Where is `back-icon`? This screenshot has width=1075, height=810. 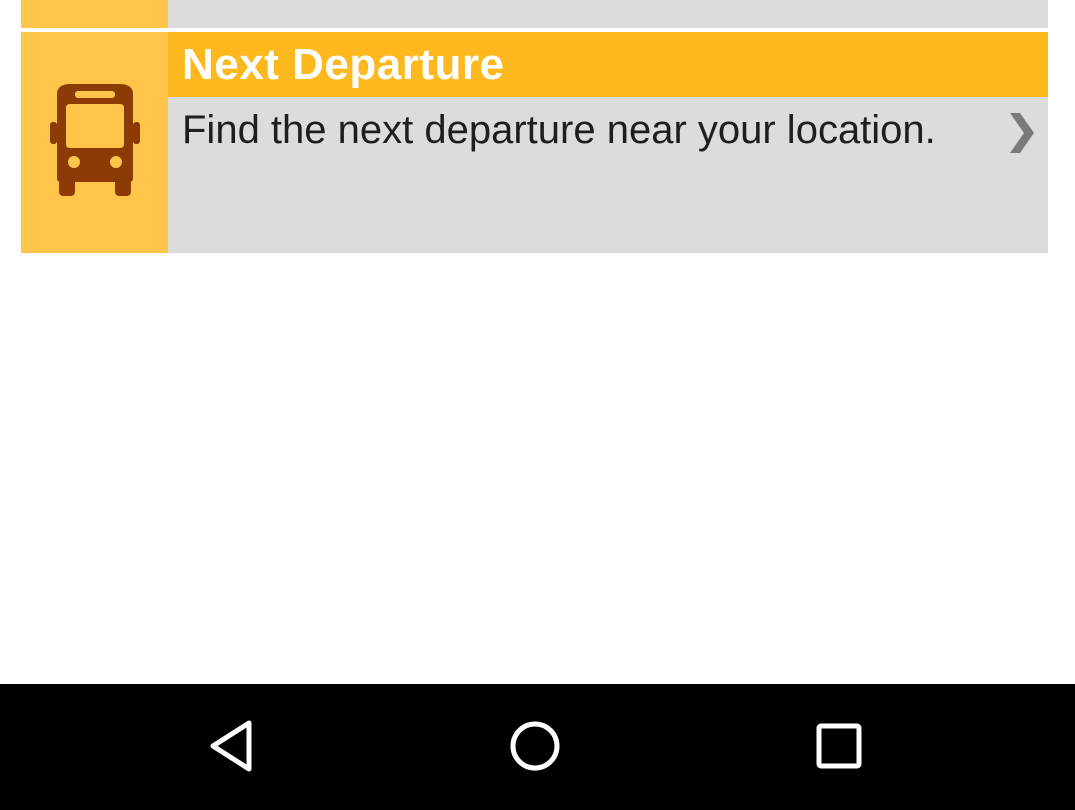 back-icon is located at coordinates (233, 748).